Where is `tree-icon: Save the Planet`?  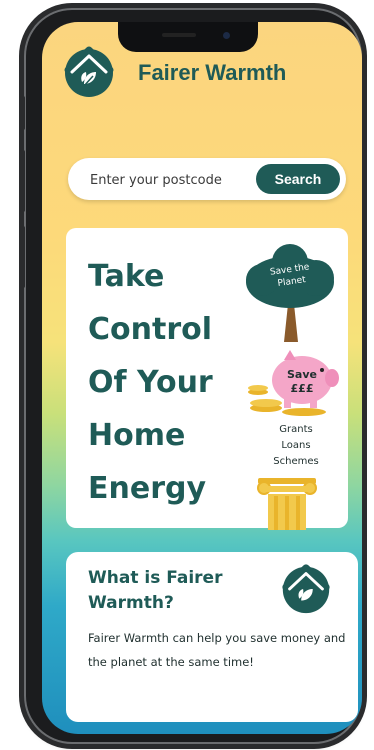
tree-icon: Save the Planet is located at coordinates (290, 293).